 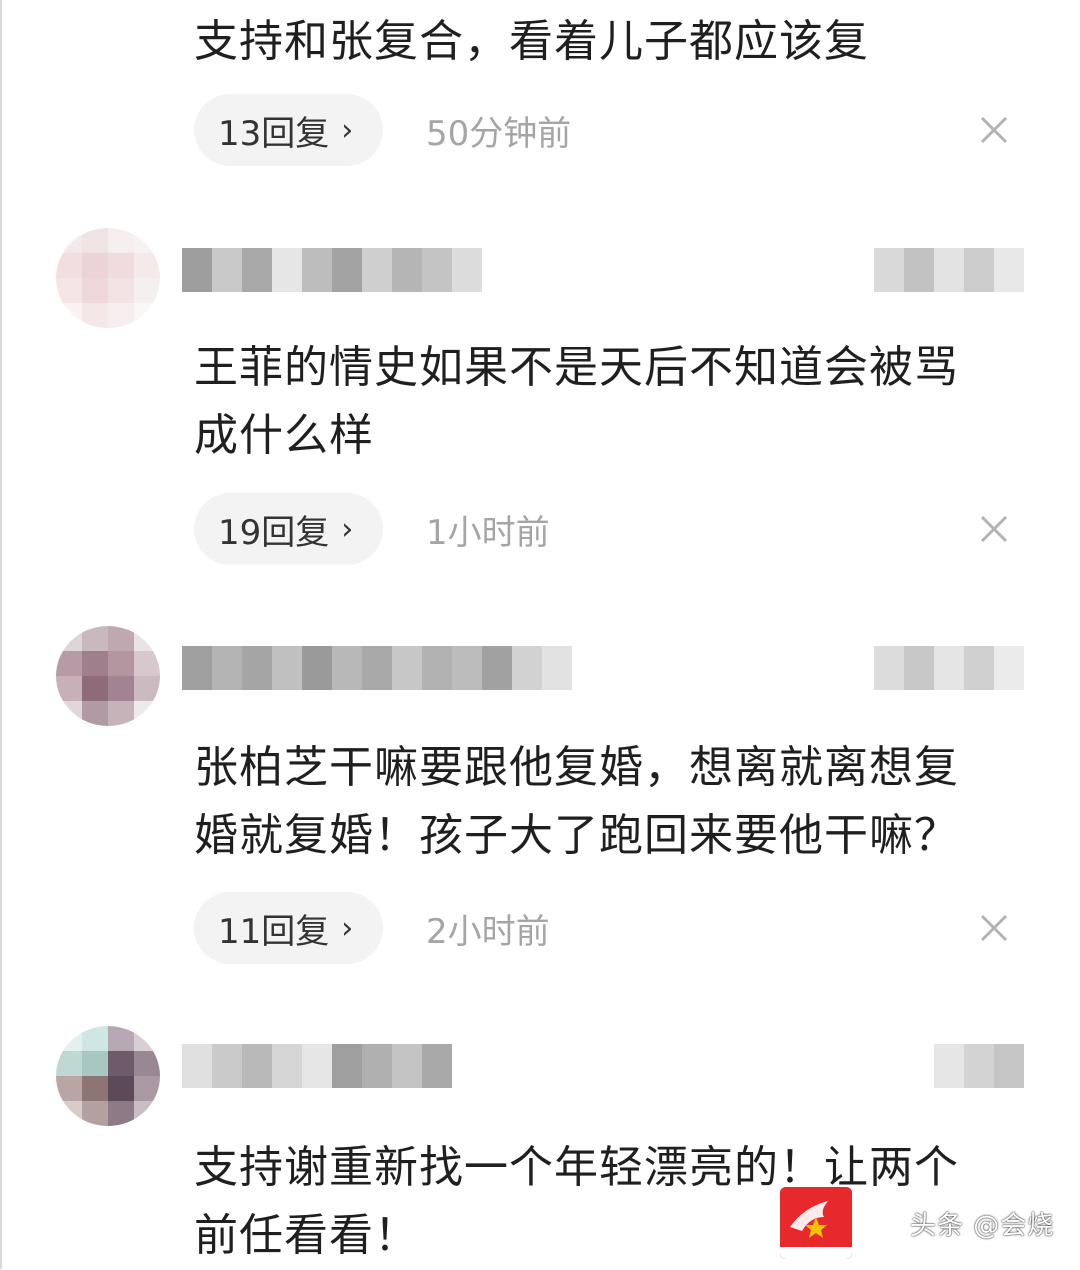 I want to click on reply-count-button: 11回复 ›, so click(x=289, y=928).